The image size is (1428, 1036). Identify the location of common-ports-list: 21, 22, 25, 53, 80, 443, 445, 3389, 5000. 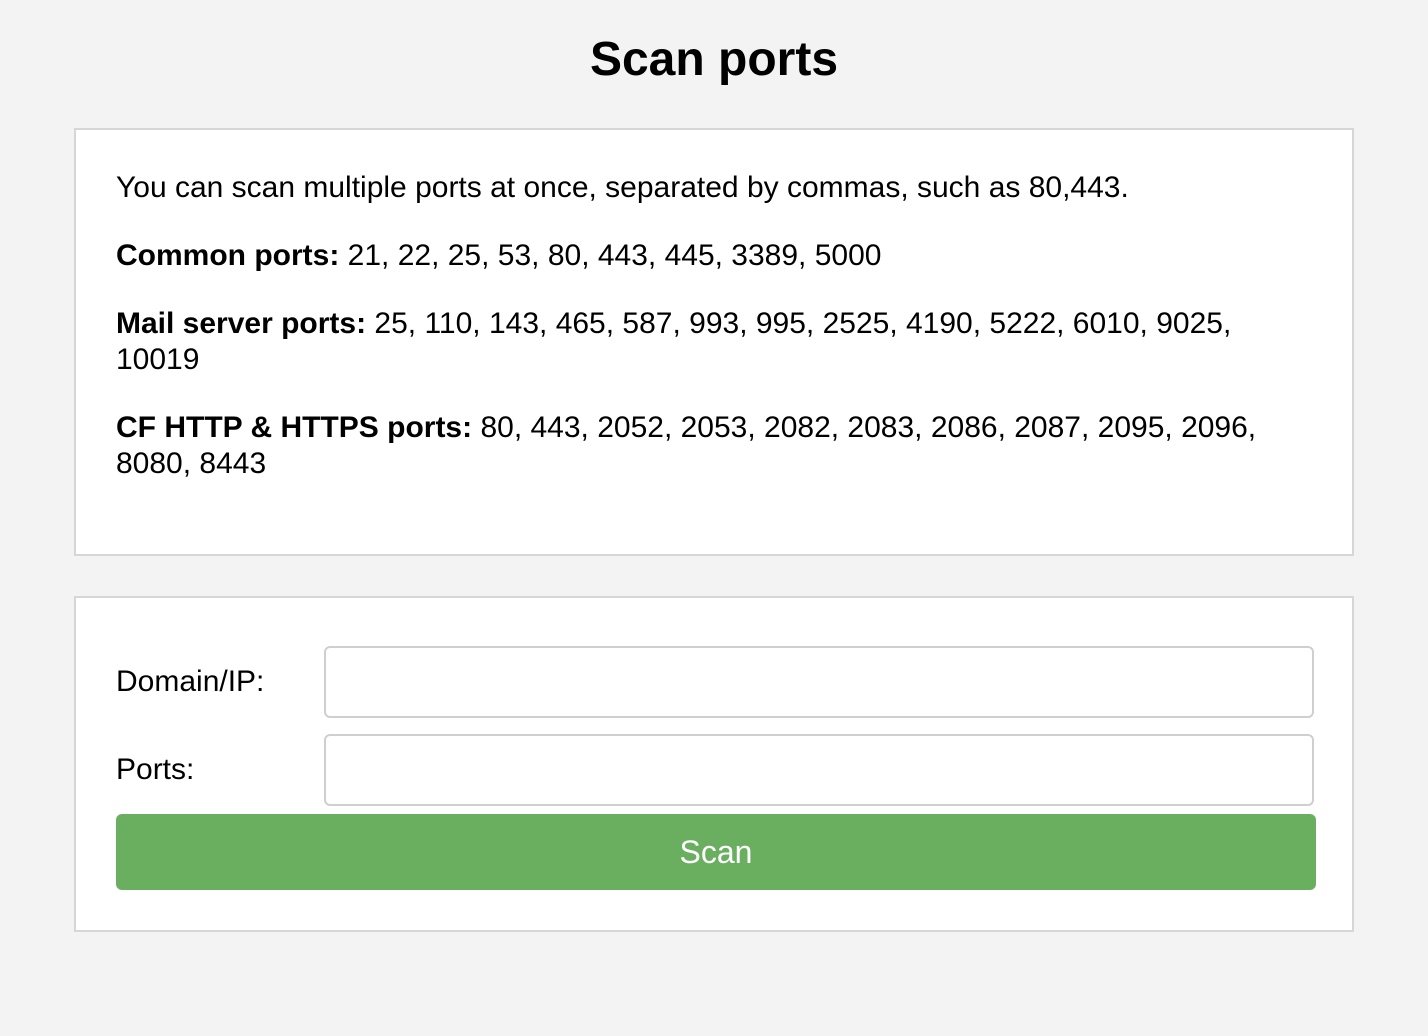
(610, 255).